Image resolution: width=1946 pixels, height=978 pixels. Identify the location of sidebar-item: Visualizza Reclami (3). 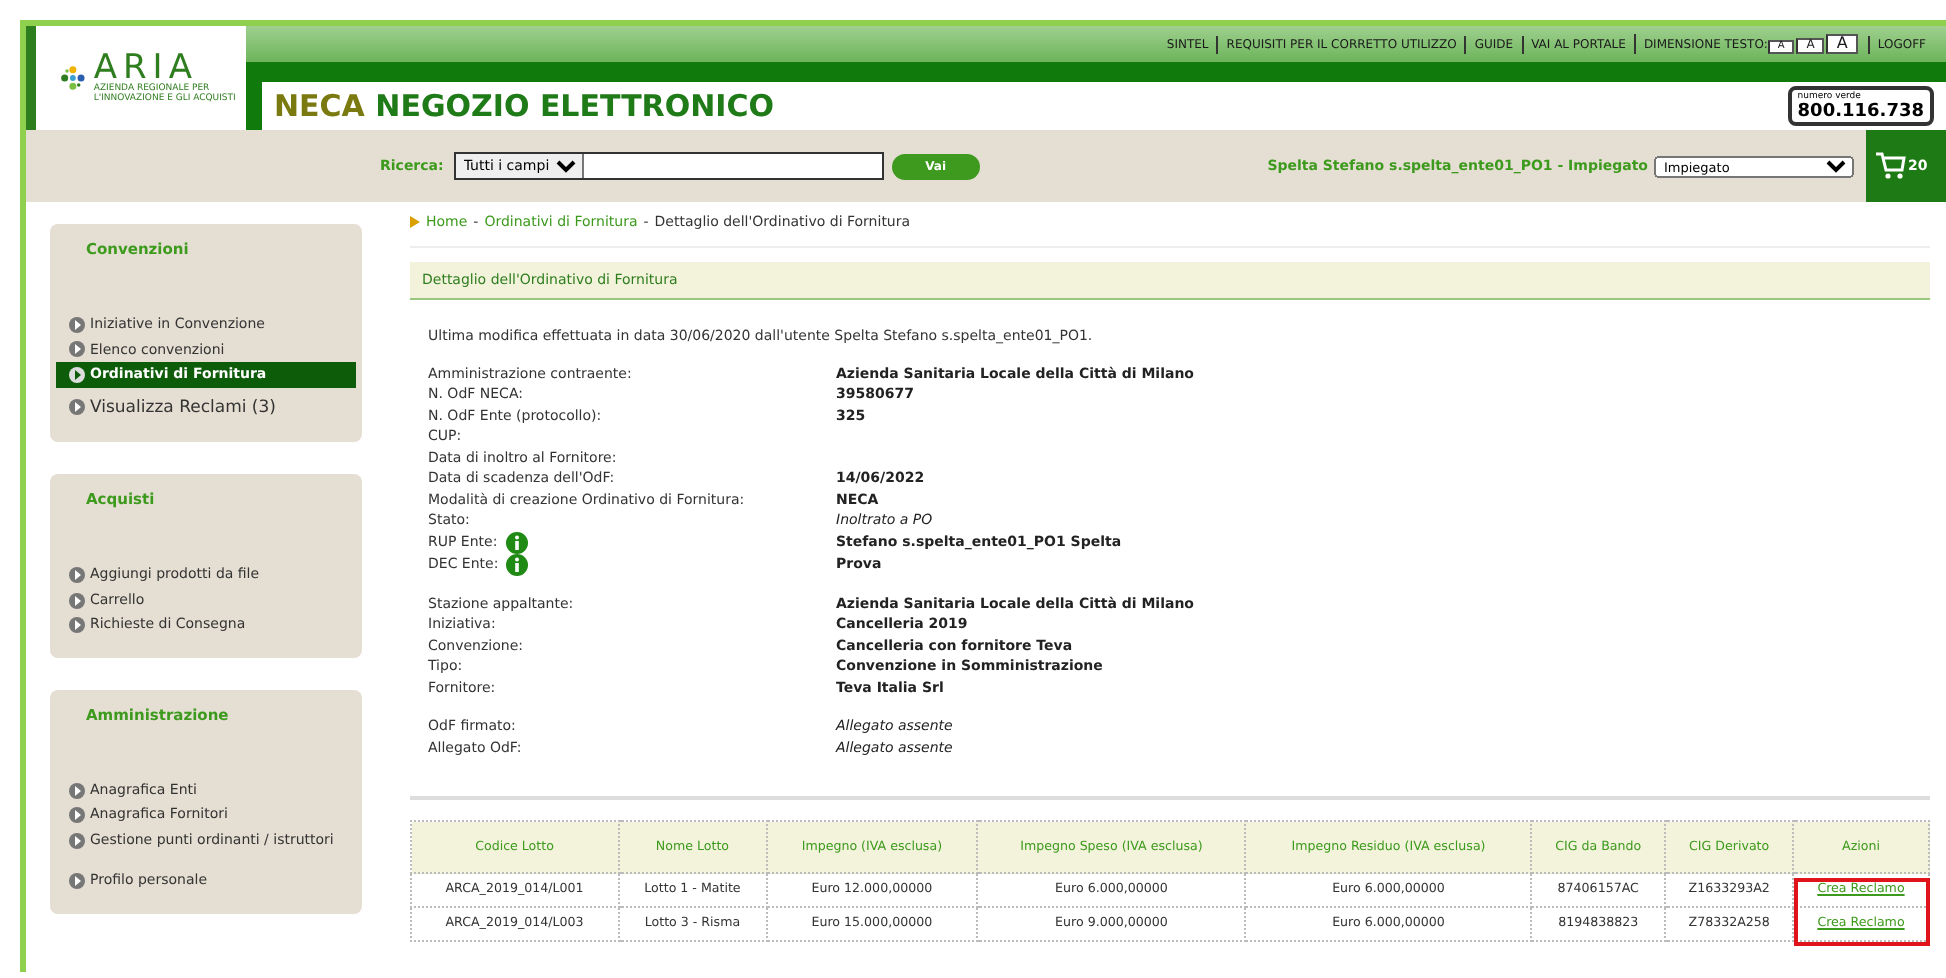
(206, 408).